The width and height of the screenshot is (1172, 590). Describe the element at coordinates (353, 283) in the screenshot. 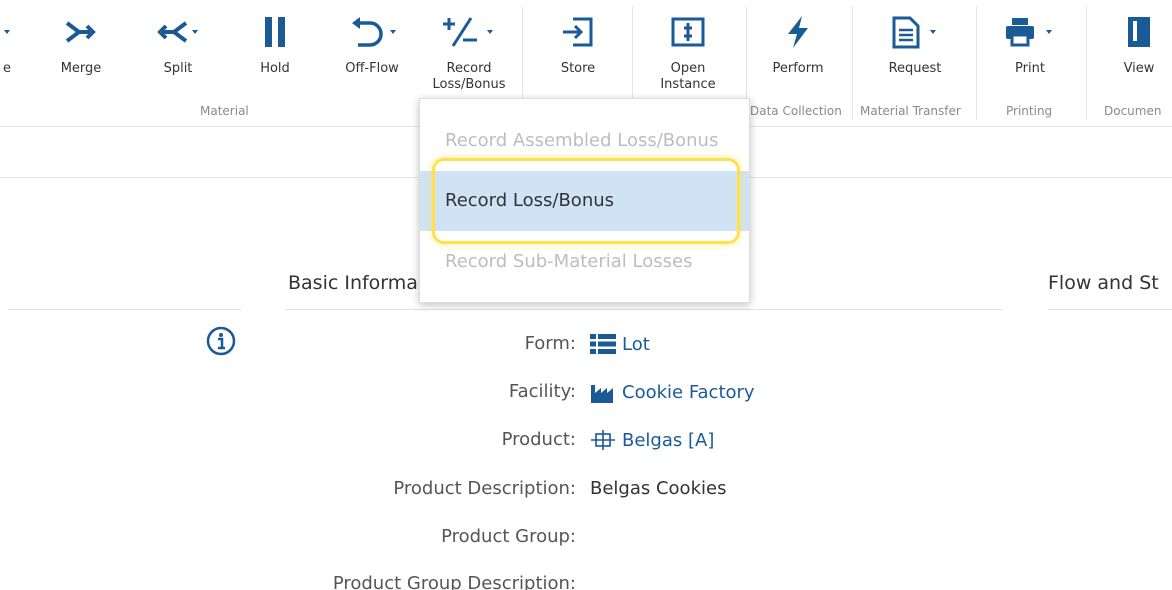

I see `section-title-basic-information: Basic Informa` at that location.